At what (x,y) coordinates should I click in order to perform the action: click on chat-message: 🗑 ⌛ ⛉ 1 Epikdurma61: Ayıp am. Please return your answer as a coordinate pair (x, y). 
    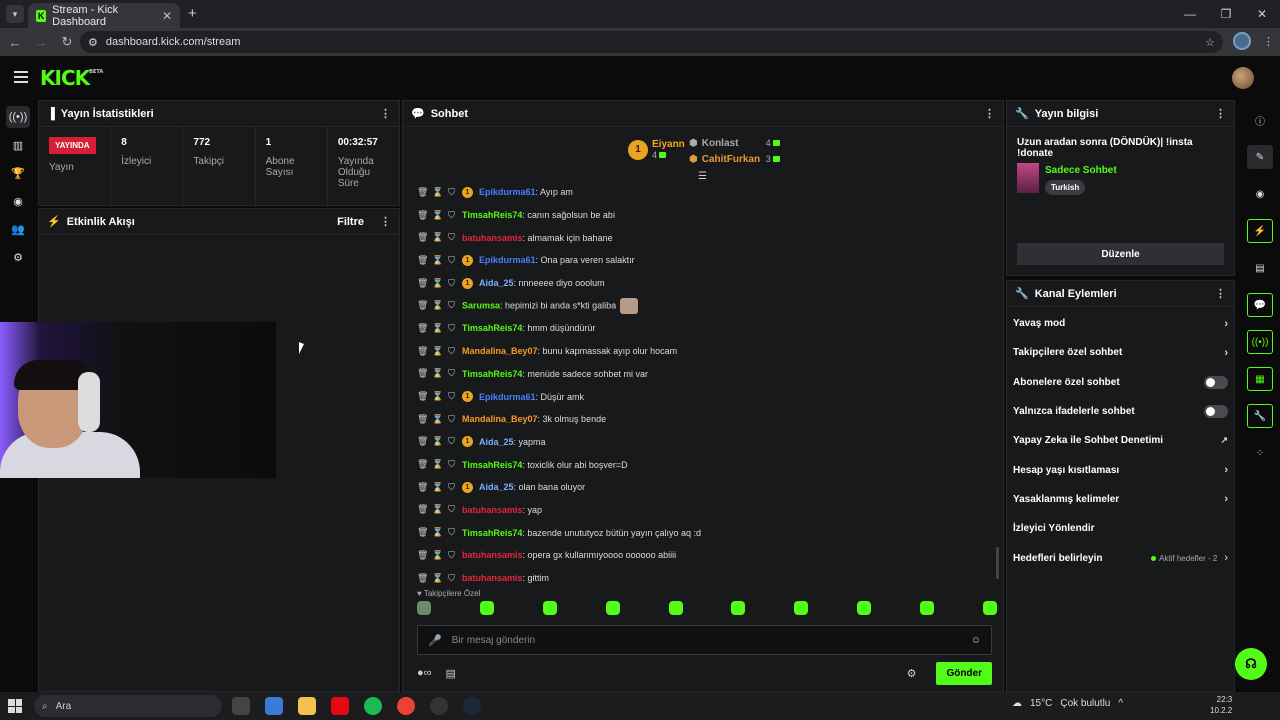
    Looking at the image, I should click on (702, 192).